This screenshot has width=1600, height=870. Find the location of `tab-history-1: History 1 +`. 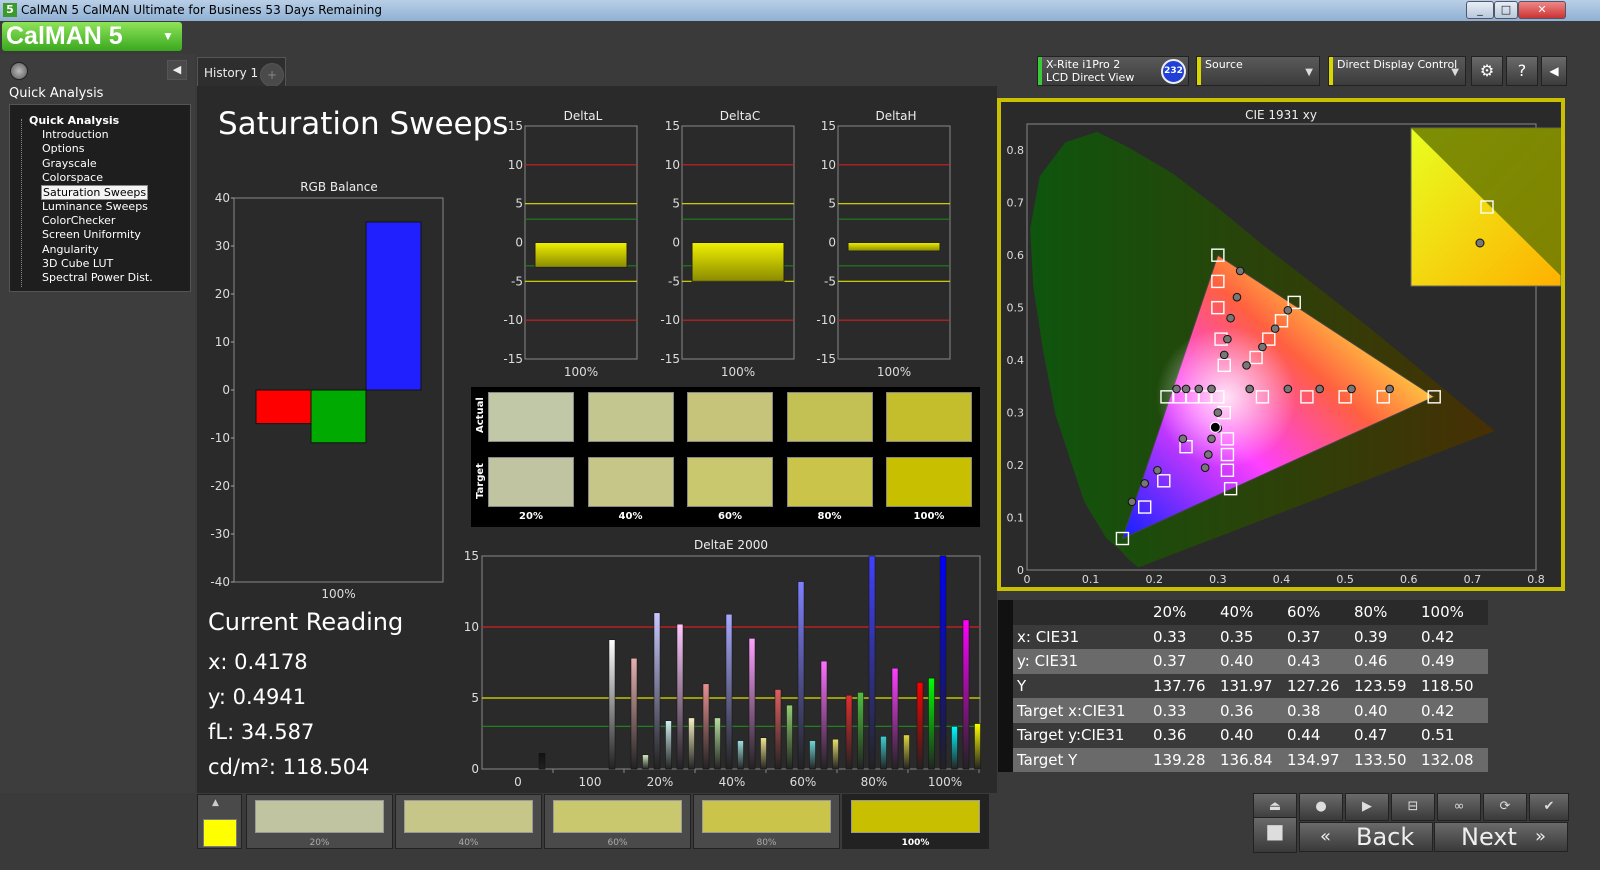

tab-history-1: History 1 + is located at coordinates (241, 72).